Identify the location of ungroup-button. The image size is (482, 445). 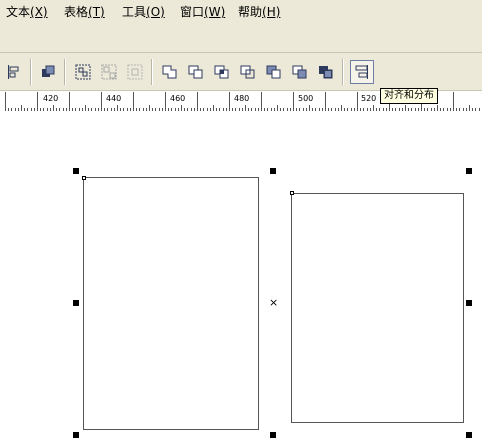
(109, 72).